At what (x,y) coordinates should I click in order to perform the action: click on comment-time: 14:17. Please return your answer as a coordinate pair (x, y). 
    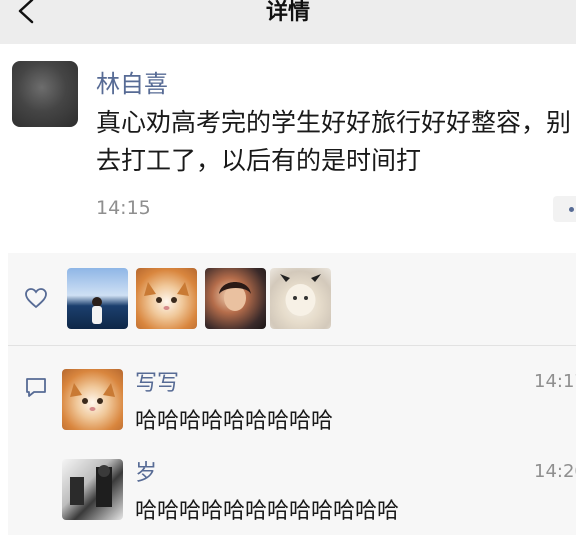
    Looking at the image, I should click on (555, 381).